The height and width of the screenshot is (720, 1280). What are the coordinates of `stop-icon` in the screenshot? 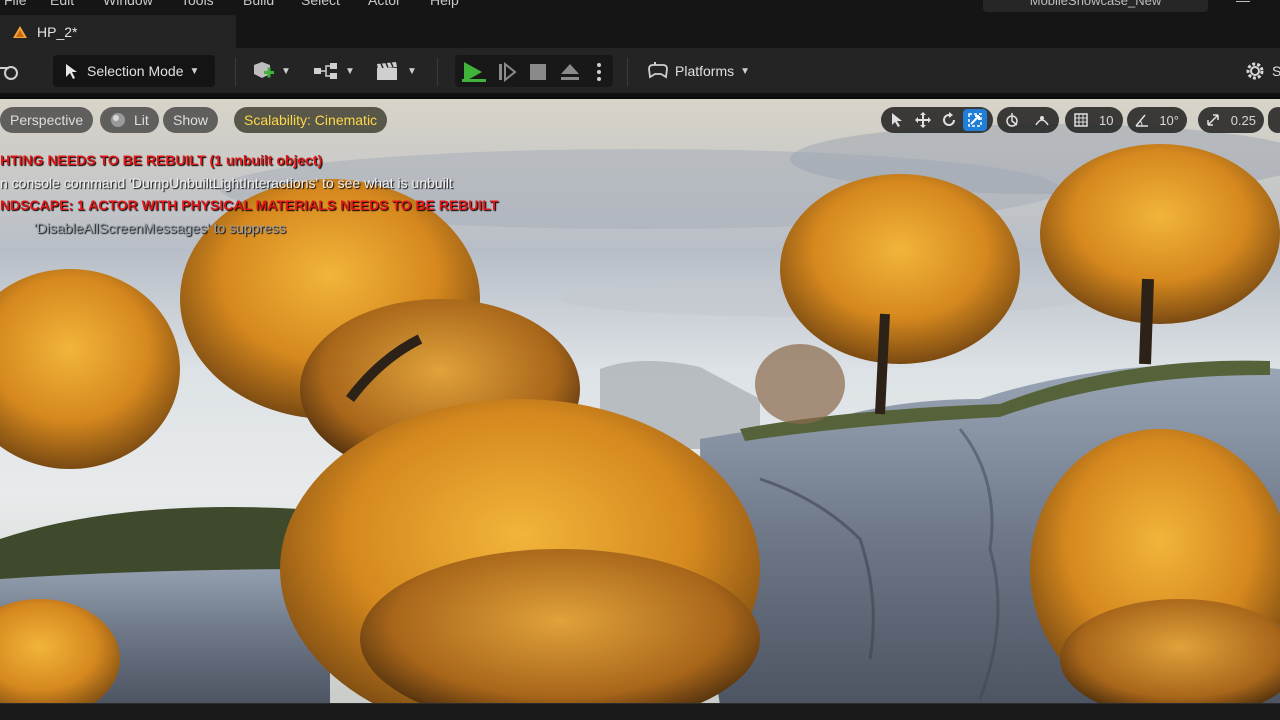 It's located at (538, 72).